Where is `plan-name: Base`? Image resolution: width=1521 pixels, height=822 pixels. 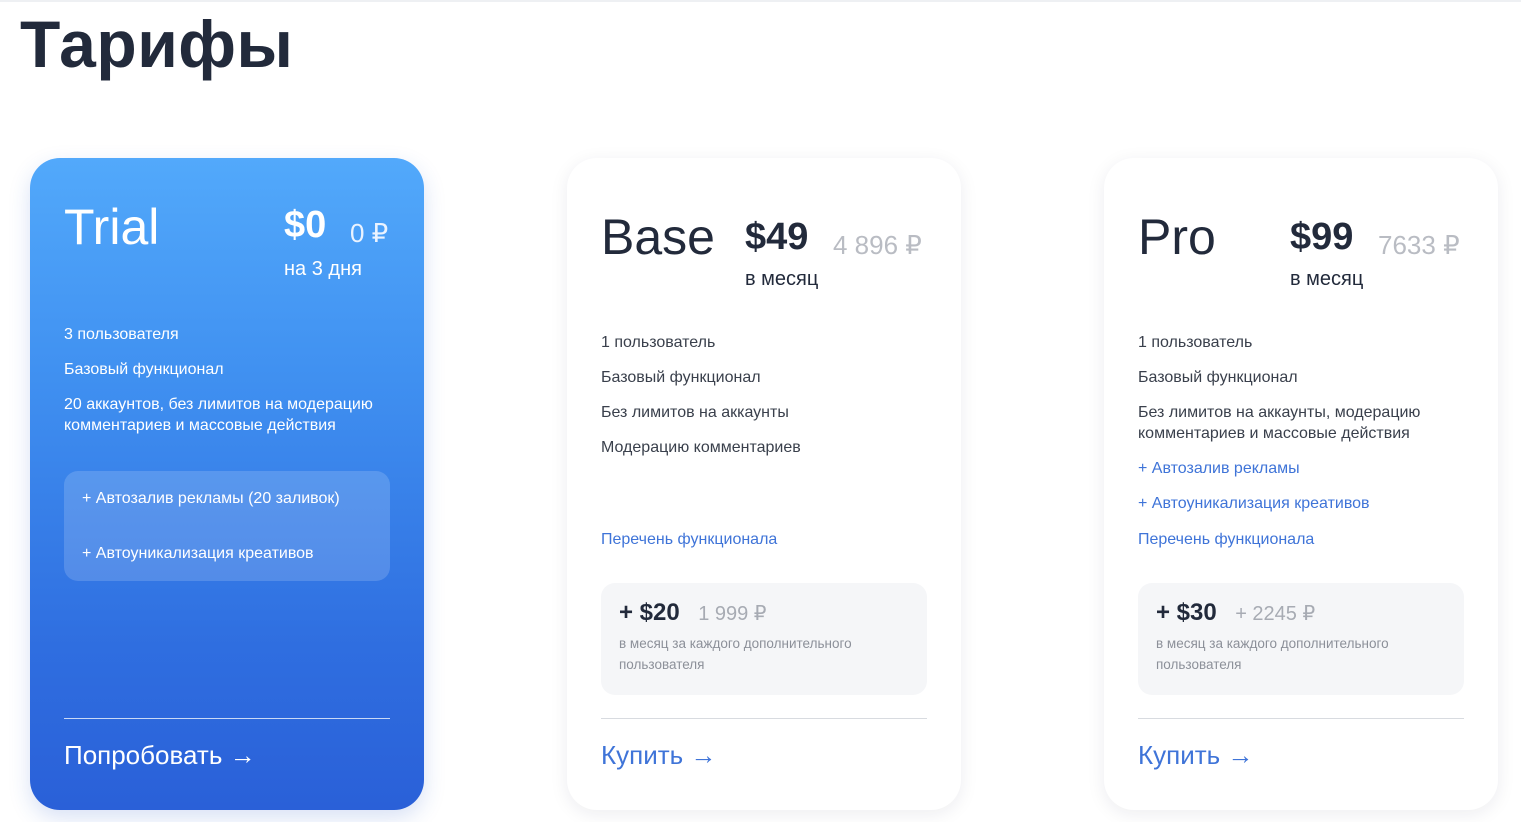 plan-name: Base is located at coordinates (658, 237).